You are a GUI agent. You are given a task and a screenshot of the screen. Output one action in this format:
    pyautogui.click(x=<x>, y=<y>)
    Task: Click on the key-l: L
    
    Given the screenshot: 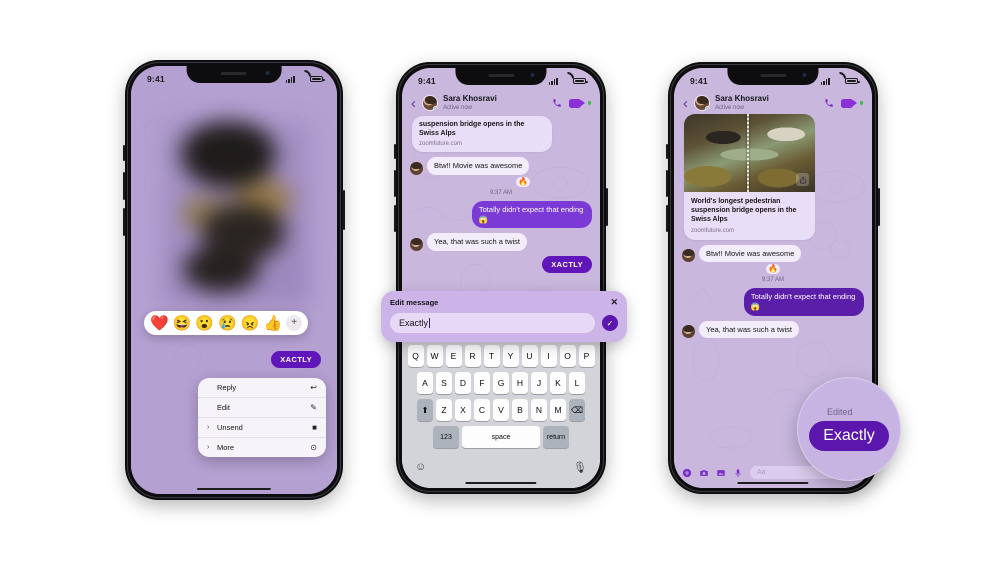 What is the action you would take?
    pyautogui.click(x=577, y=383)
    